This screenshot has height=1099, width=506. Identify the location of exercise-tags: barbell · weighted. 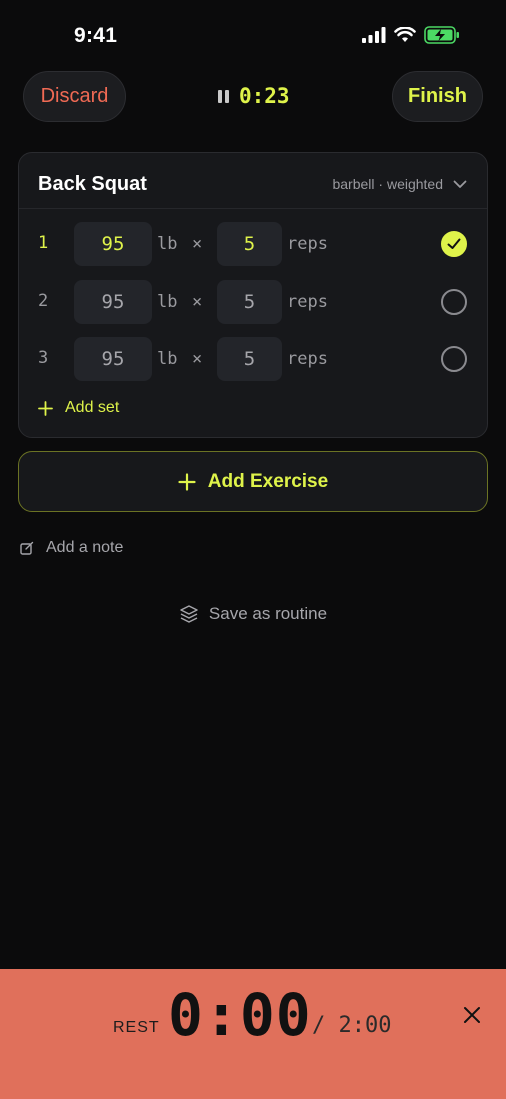
(387, 184).